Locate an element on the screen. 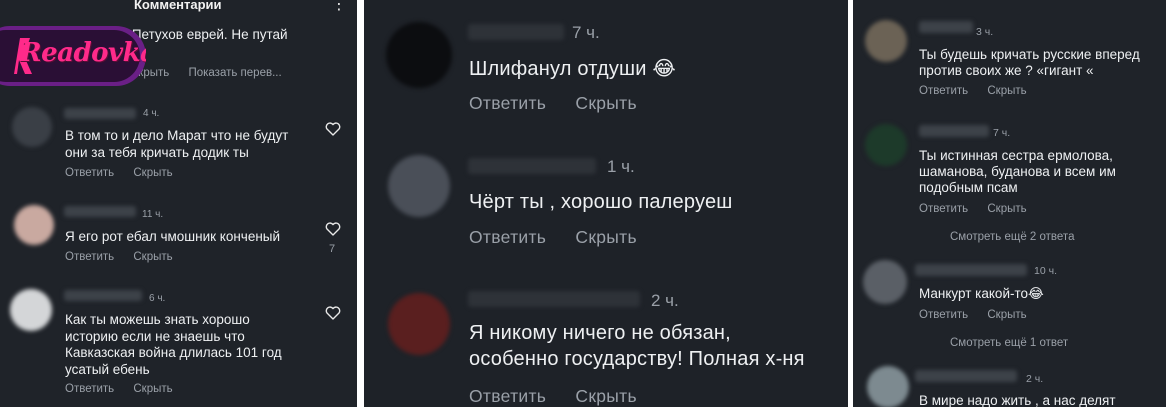 The height and width of the screenshot is (407, 1166). comment-text: Шлифанул отдуши 😂 is located at coordinates (572, 69).